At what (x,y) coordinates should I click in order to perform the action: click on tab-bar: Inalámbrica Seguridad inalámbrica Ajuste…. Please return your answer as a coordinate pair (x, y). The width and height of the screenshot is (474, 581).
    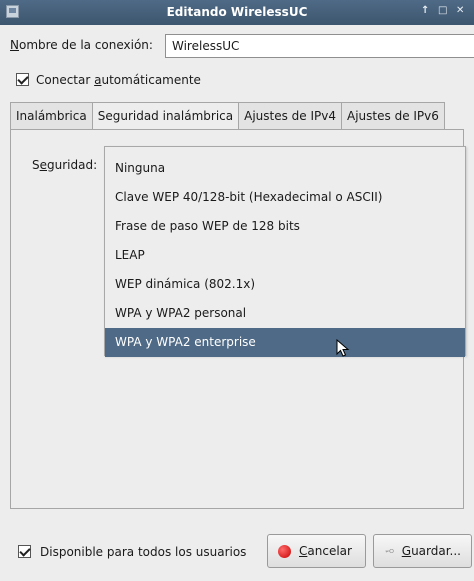
    Looking at the image, I should click on (227, 116).